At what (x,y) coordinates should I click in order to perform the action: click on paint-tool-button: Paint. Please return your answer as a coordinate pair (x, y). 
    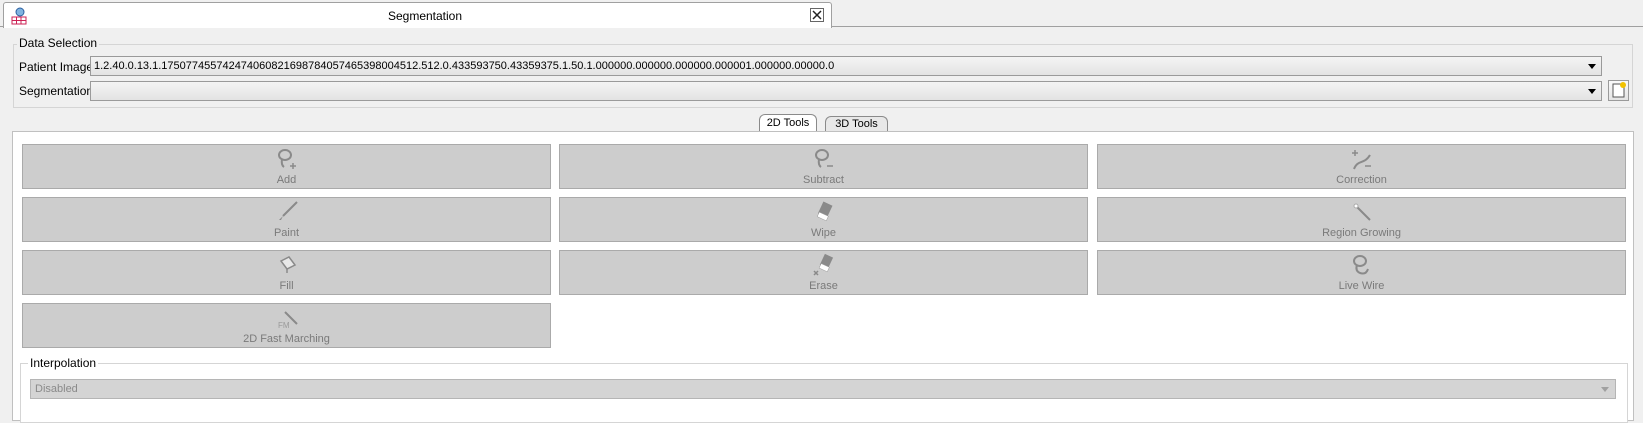
    Looking at the image, I should click on (286, 219).